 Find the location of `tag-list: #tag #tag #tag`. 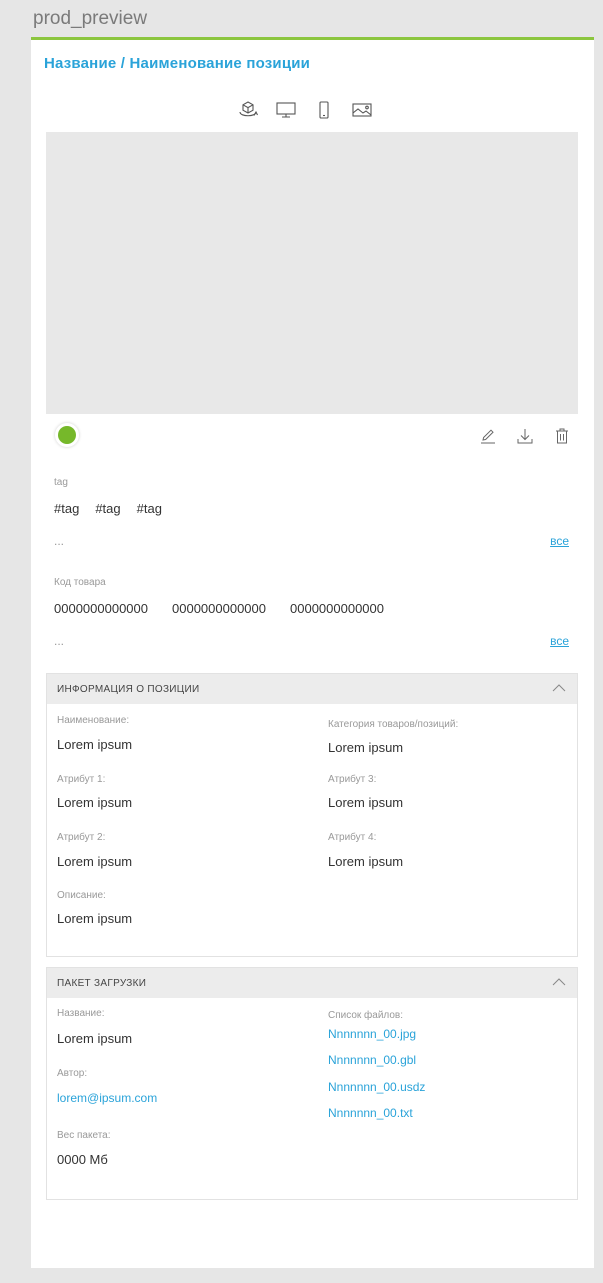

tag-list: #tag #tag #tag is located at coordinates (108, 508).